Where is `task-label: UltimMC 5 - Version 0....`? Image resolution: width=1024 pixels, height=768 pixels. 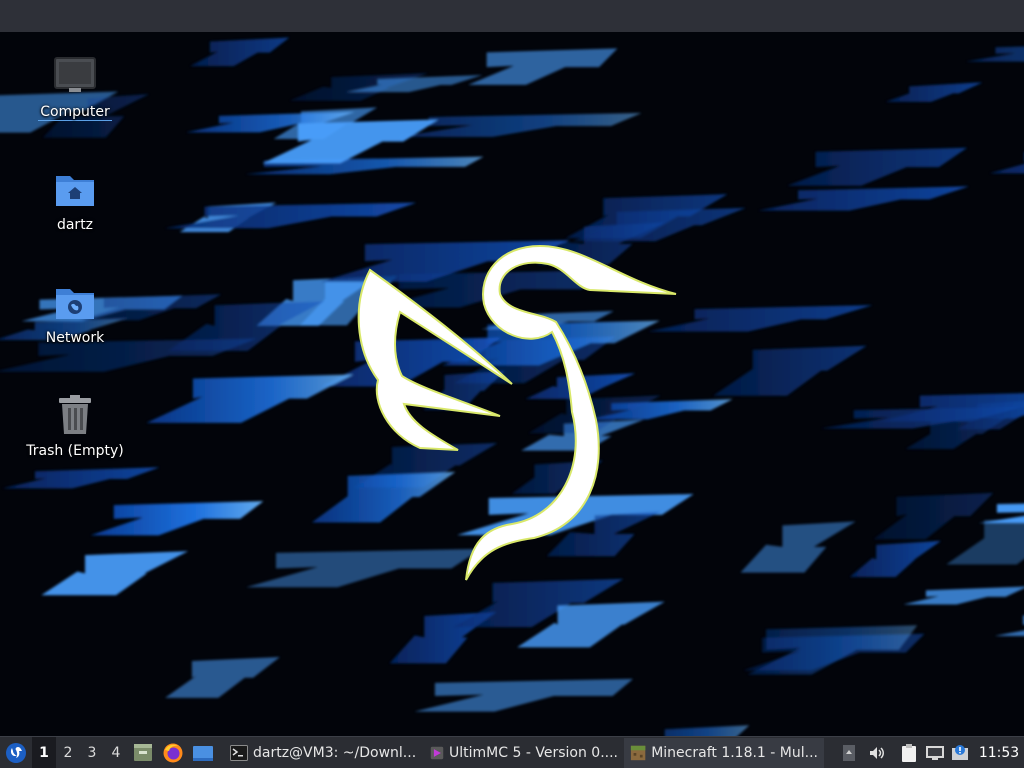
task-label: UltimMC 5 - Version 0.... is located at coordinates (533, 752).